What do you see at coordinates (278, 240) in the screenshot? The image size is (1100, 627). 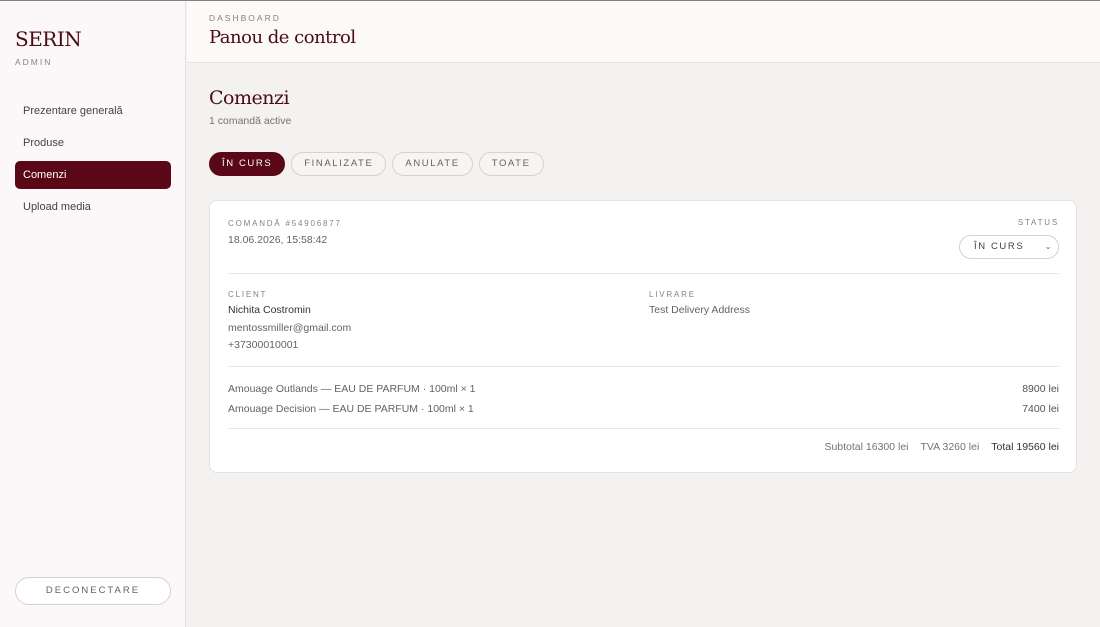 I see `order-datetime: 18.06.2026, 15:58:42` at bounding box center [278, 240].